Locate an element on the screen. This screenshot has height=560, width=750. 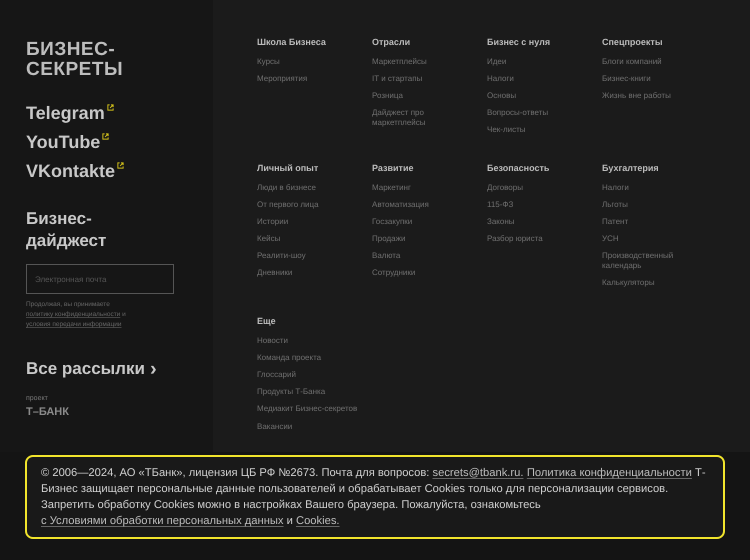
menu-link: УСН is located at coordinates (610, 239).